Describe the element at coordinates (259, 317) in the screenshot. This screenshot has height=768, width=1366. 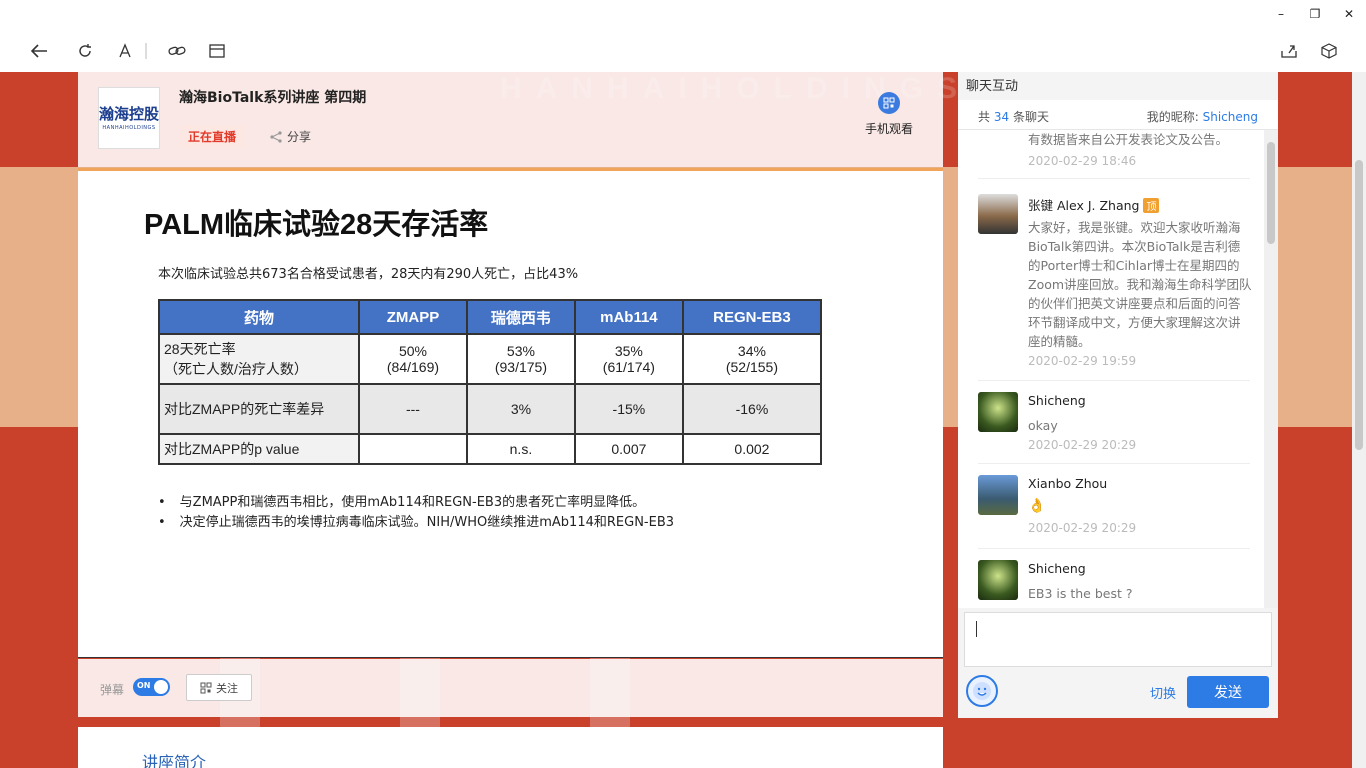
I see `table-header-cell: 药物` at that location.